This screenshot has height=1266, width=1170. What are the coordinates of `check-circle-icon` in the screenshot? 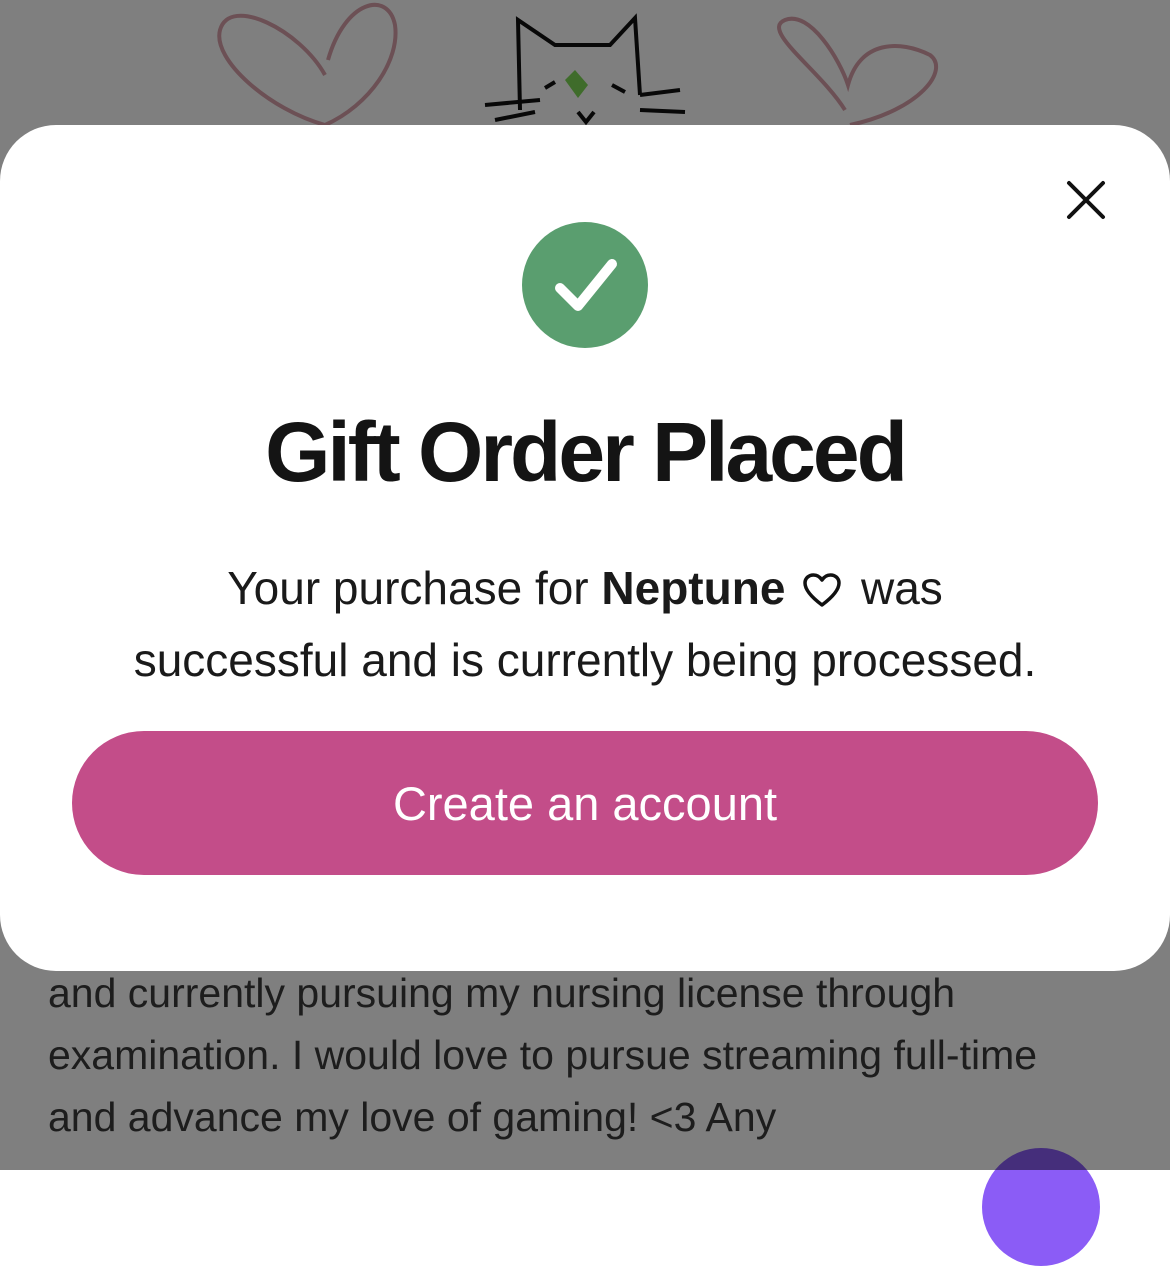 It's located at (585, 285).